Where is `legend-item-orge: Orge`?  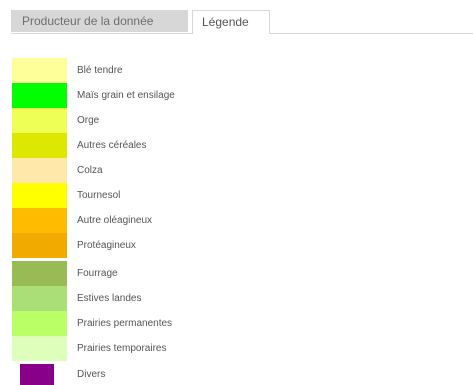
legend-item-orge: Orge is located at coordinates (130, 120).